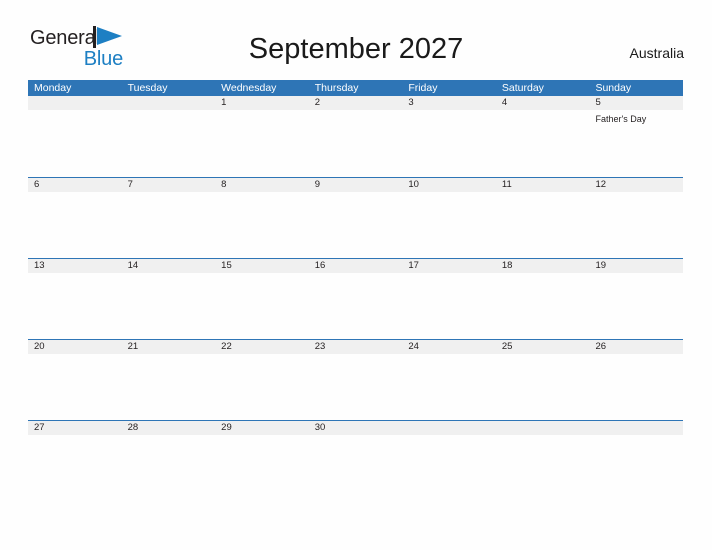 This screenshot has height=550, width=712. Describe the element at coordinates (504, 102) in the screenshot. I see `day-number: 4` at that location.